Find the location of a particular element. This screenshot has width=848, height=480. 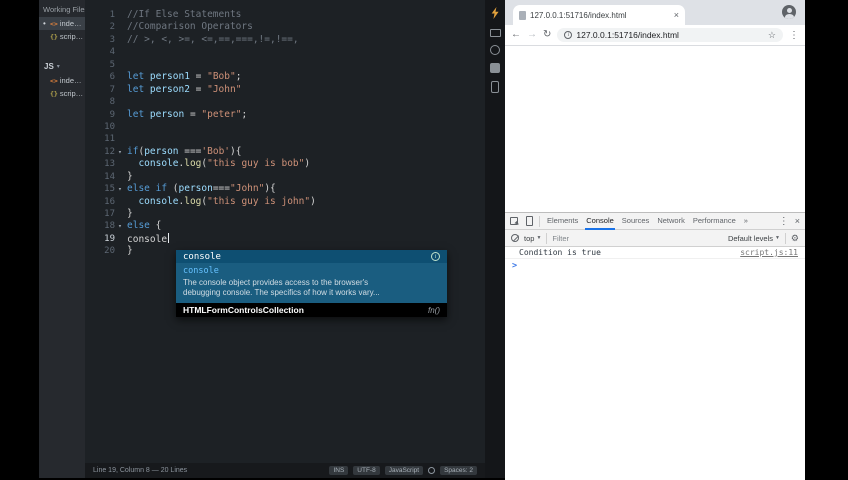

spaces-indicator: Spaces: 2 is located at coordinates (458, 470).